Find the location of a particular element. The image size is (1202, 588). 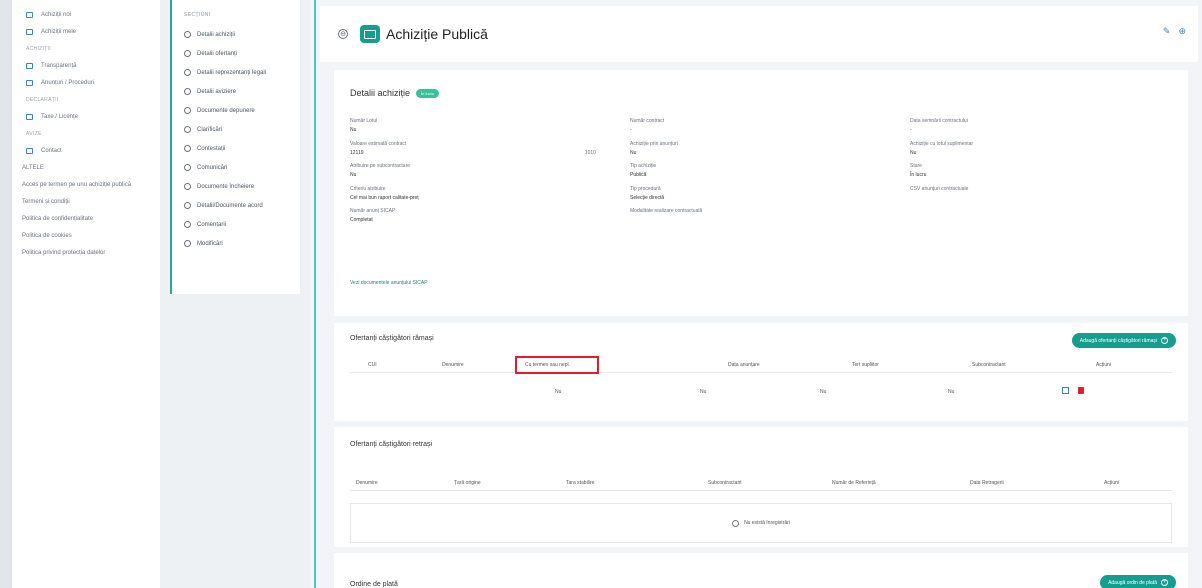

section-nav-item: Documente depunere is located at coordinates (242, 110).